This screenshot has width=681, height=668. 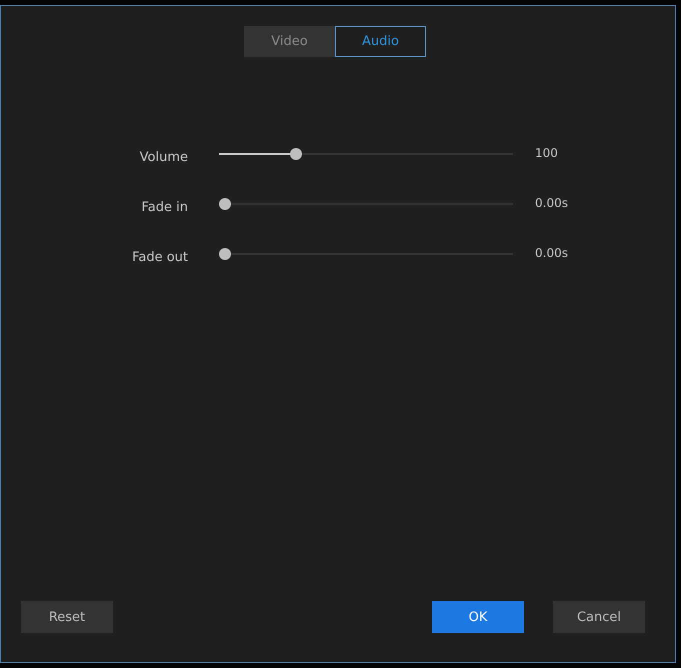 What do you see at coordinates (546, 153) in the screenshot?
I see `slider-value: 100` at bounding box center [546, 153].